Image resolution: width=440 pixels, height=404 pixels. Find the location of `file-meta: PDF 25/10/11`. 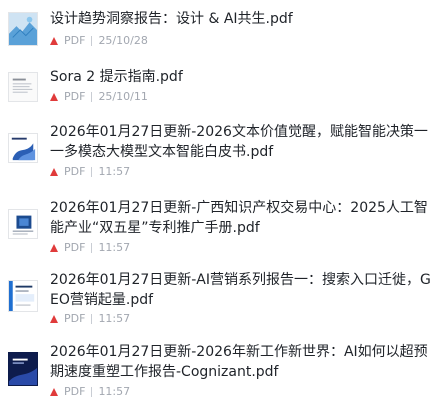

file-meta: PDF 25/10/11 is located at coordinates (99, 97).